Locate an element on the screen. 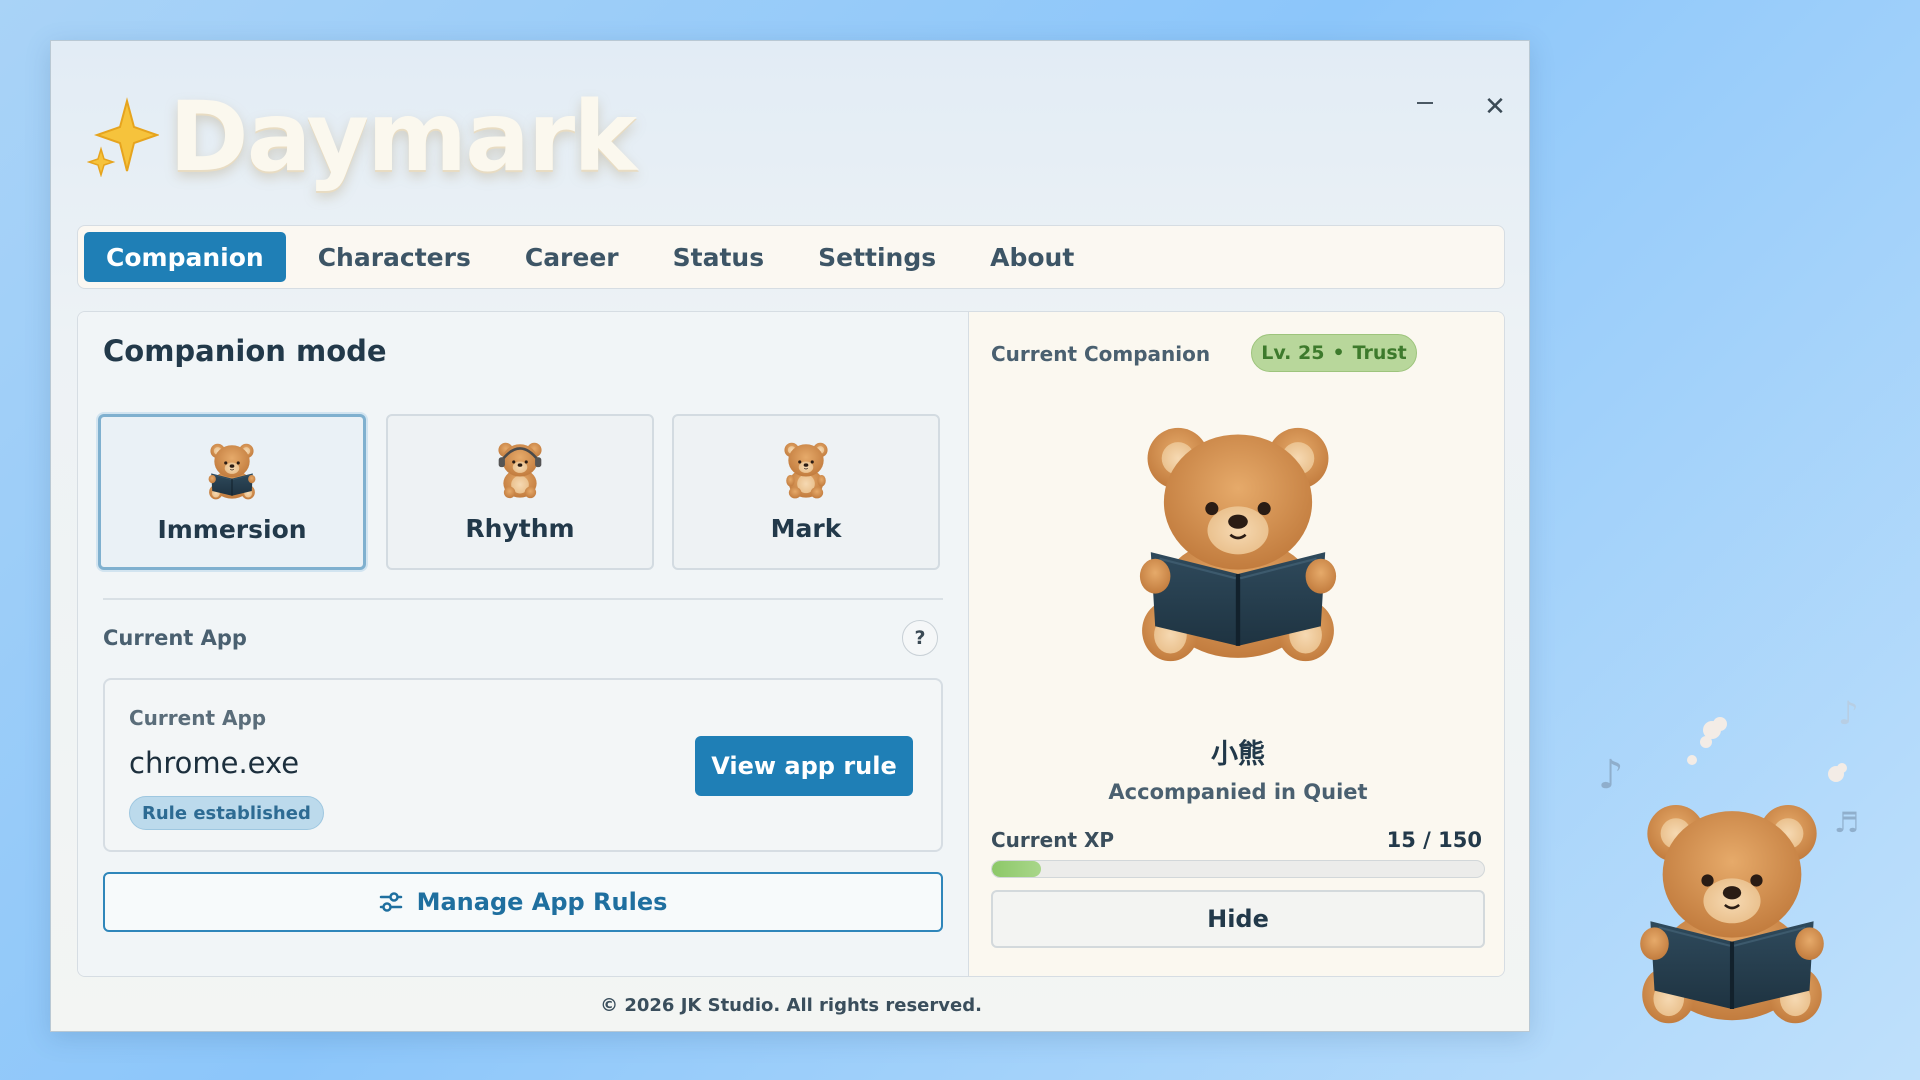  companion-status: Accompanied in Quiet is located at coordinates (1238, 792).